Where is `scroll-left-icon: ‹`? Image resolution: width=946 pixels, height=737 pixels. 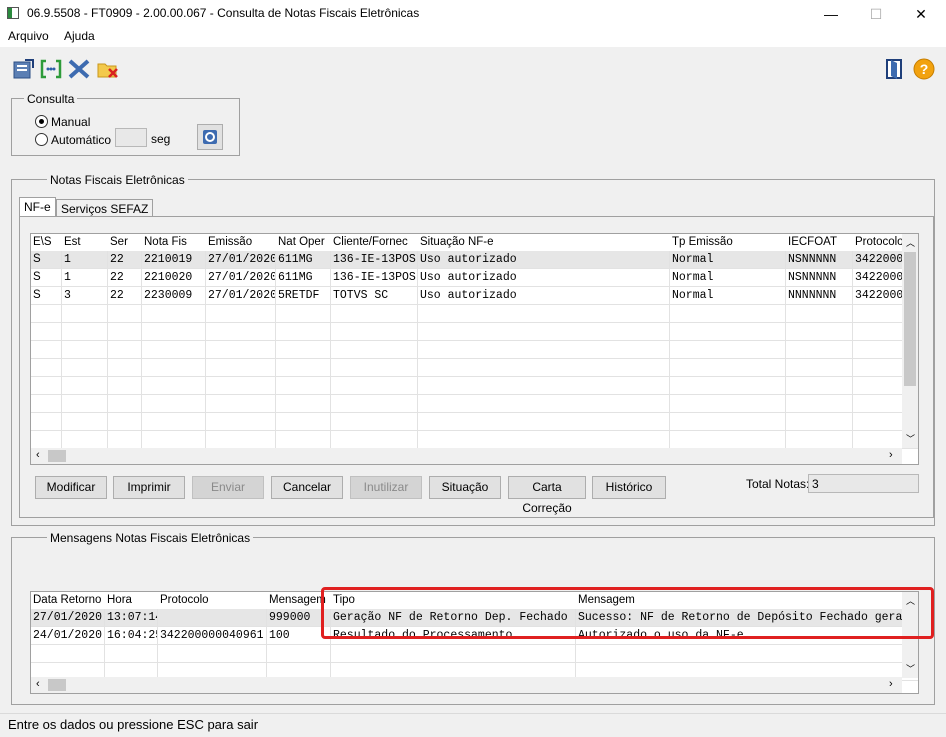
scroll-left-icon: ‹ is located at coordinates (38, 455).